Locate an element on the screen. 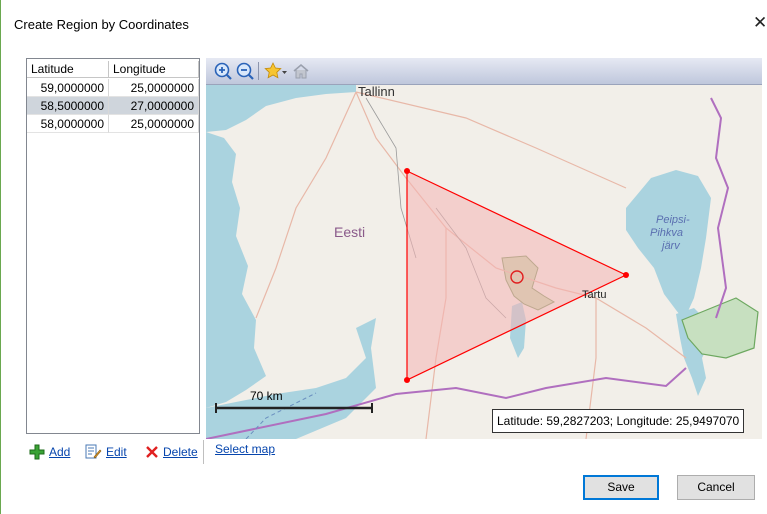 This screenshot has height=514, width=767. save-button: Save is located at coordinates (621, 487).